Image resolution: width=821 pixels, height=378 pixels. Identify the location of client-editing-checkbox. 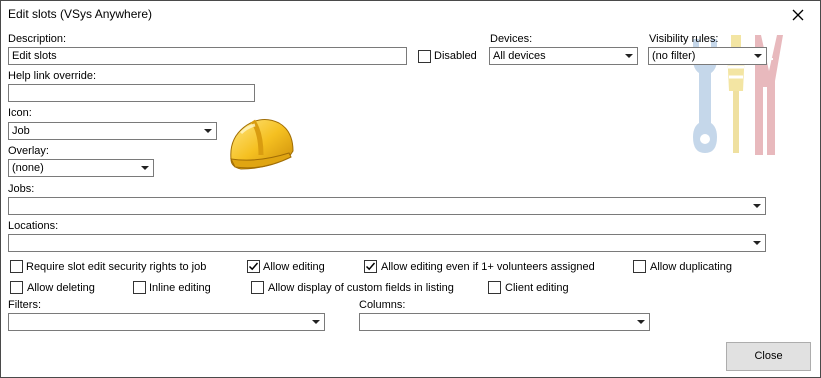
(494, 287).